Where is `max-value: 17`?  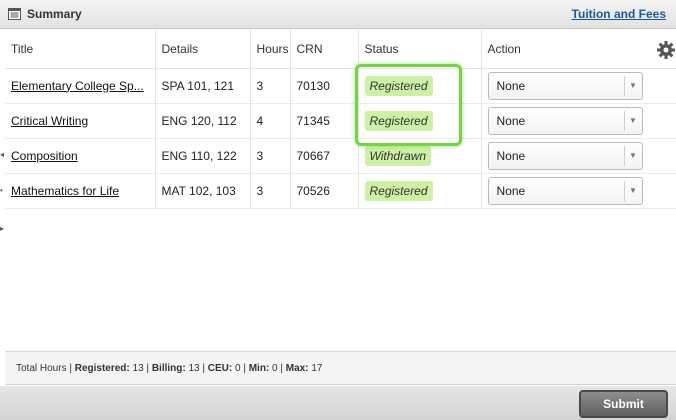
max-value: 17 is located at coordinates (317, 368).